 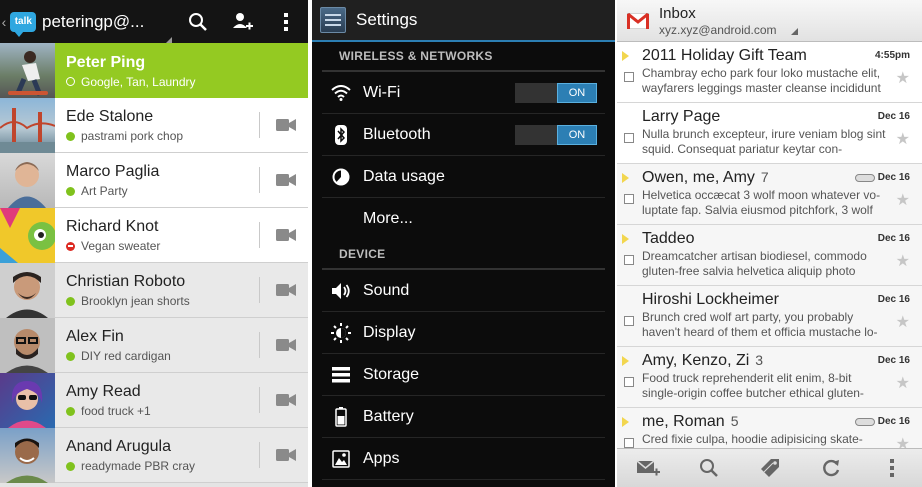 I want to click on data-usage-icon, so click(x=341, y=177).